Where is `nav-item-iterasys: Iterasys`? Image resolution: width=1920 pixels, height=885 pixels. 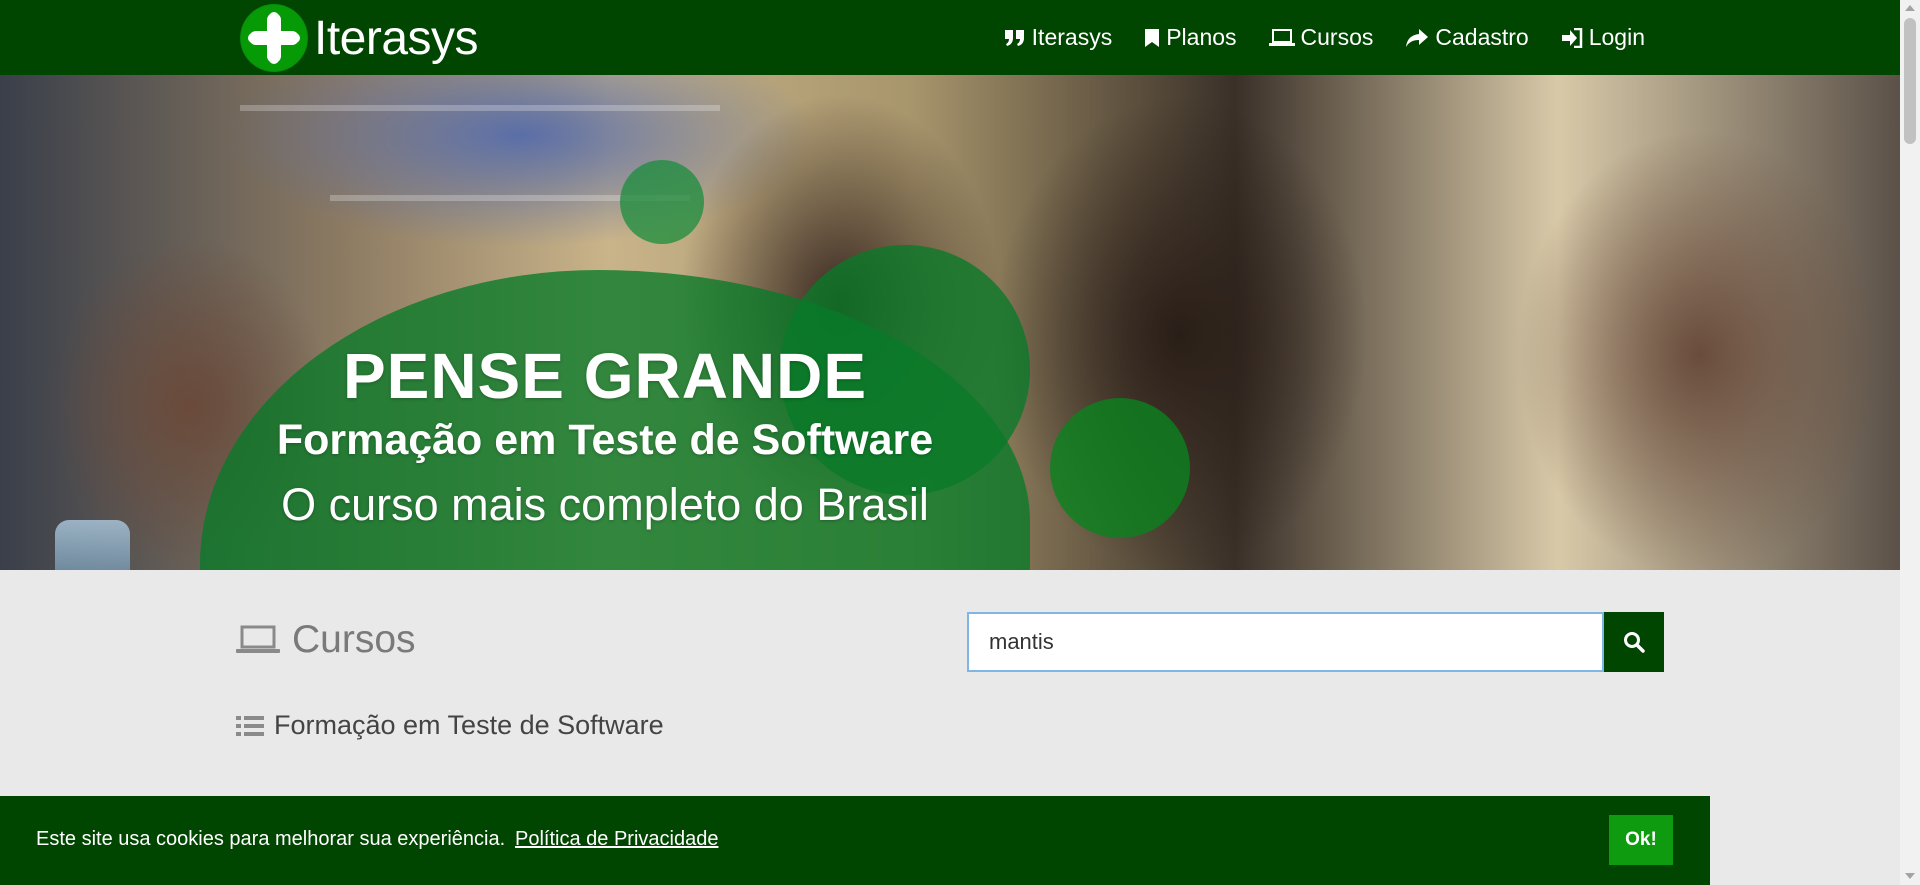
nav-item-iterasys: Iterasys is located at coordinates (1058, 37).